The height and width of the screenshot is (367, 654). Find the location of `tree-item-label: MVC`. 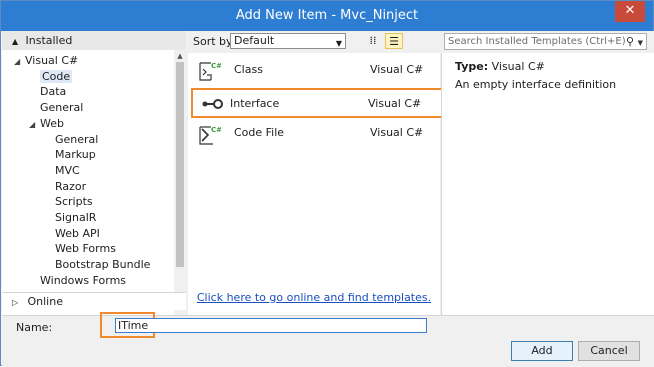

tree-item-label: MVC is located at coordinates (67, 170).